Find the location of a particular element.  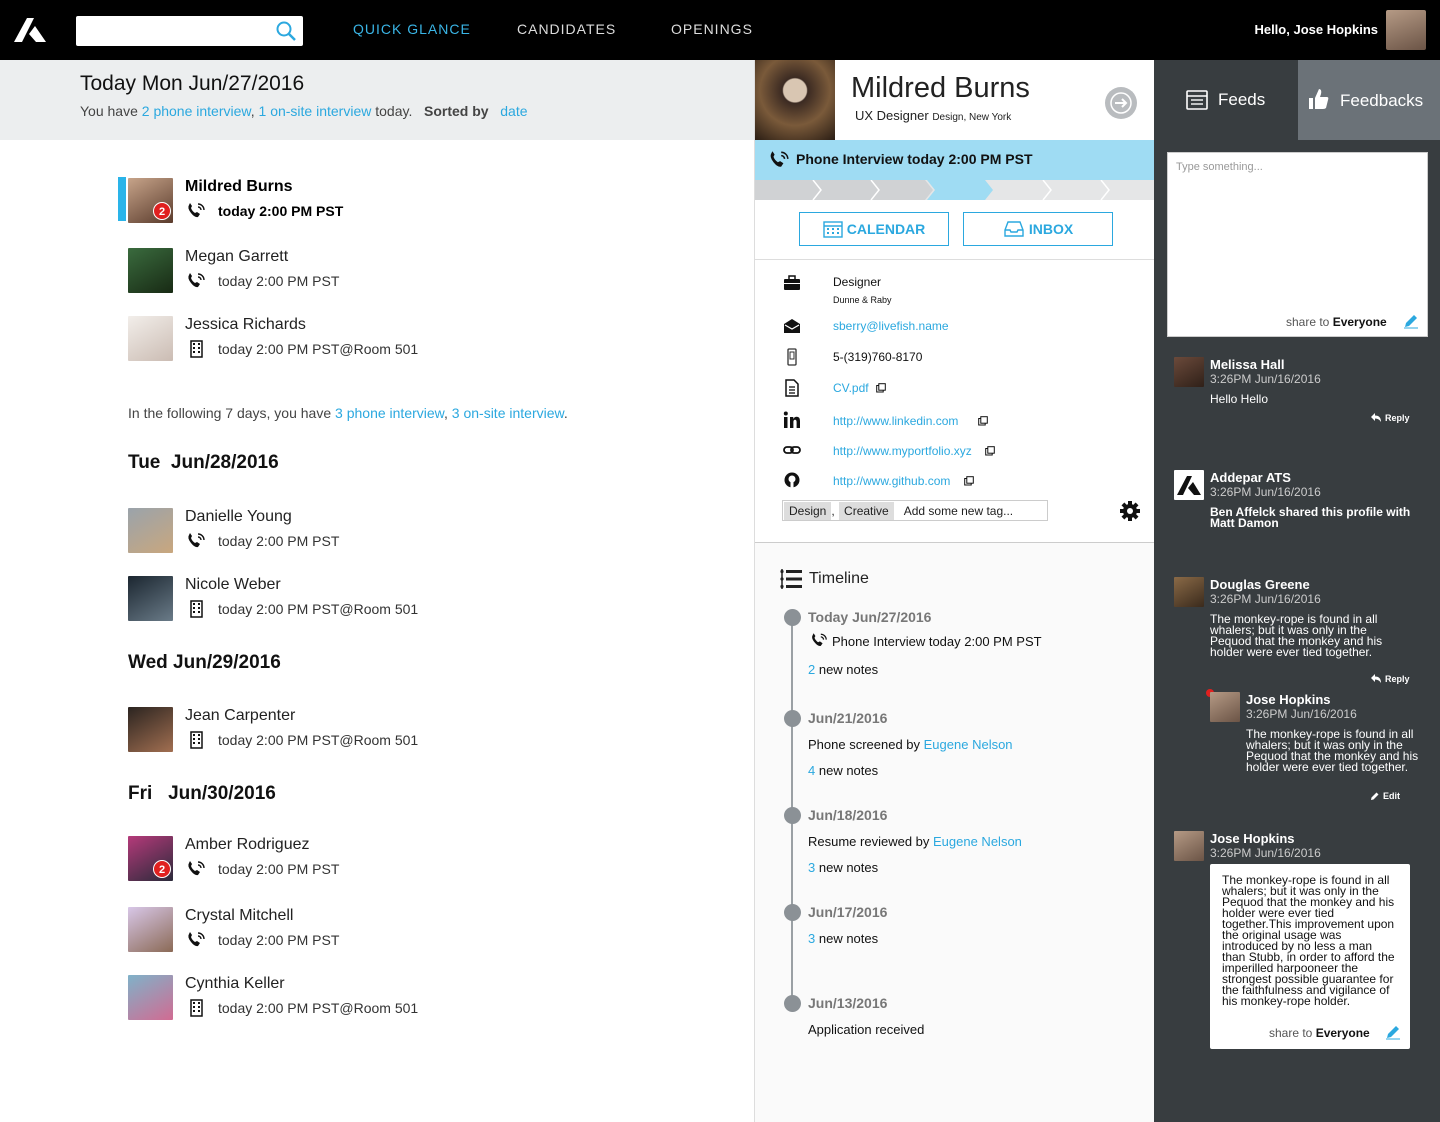

candidate-name: Nicole Weber is located at coordinates (233, 585).